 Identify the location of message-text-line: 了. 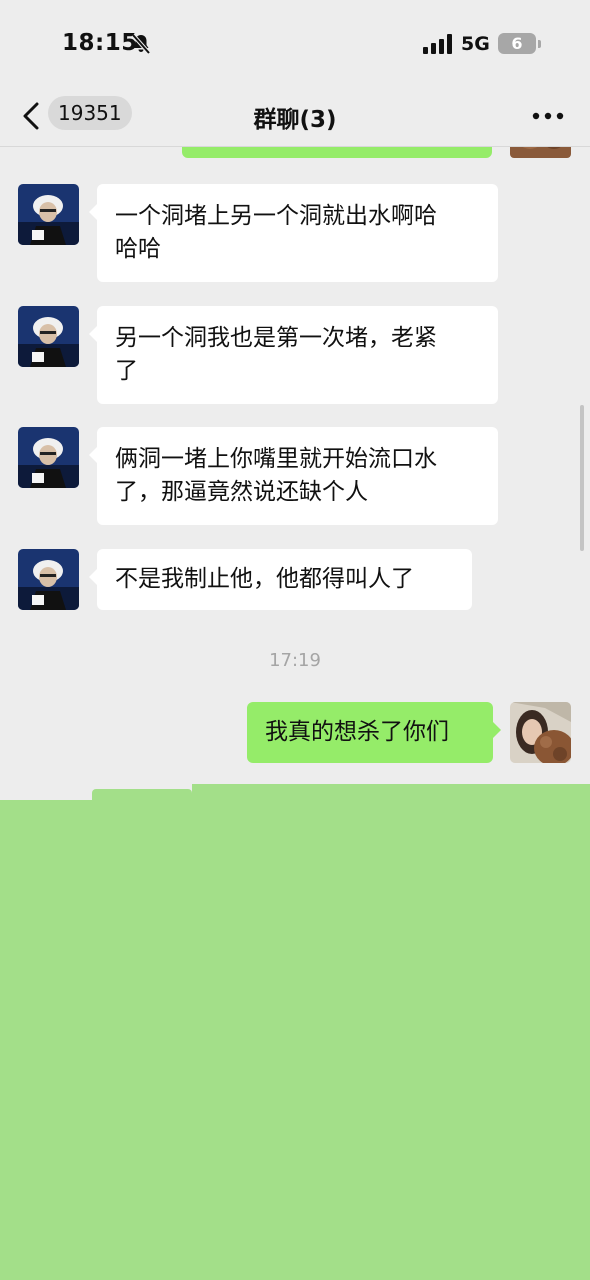
(126, 371).